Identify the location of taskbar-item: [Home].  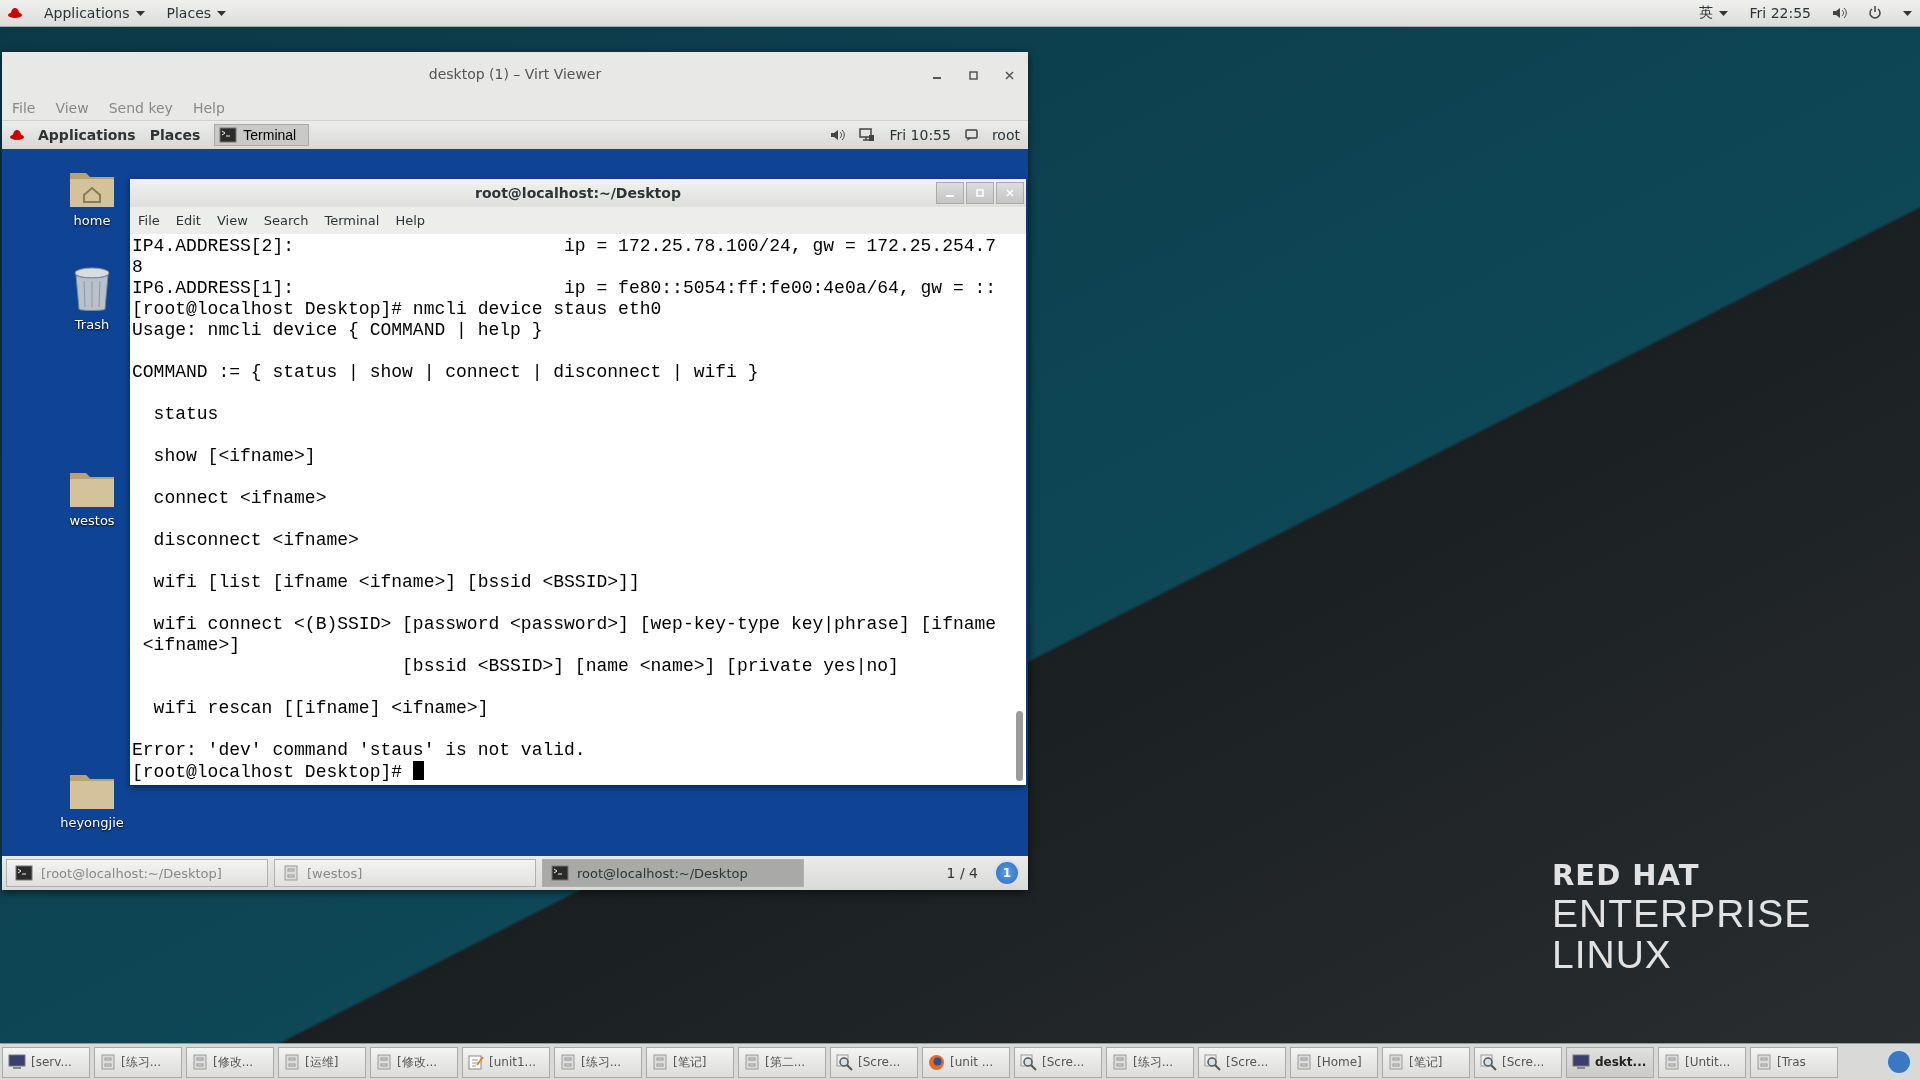
(1334, 1062).